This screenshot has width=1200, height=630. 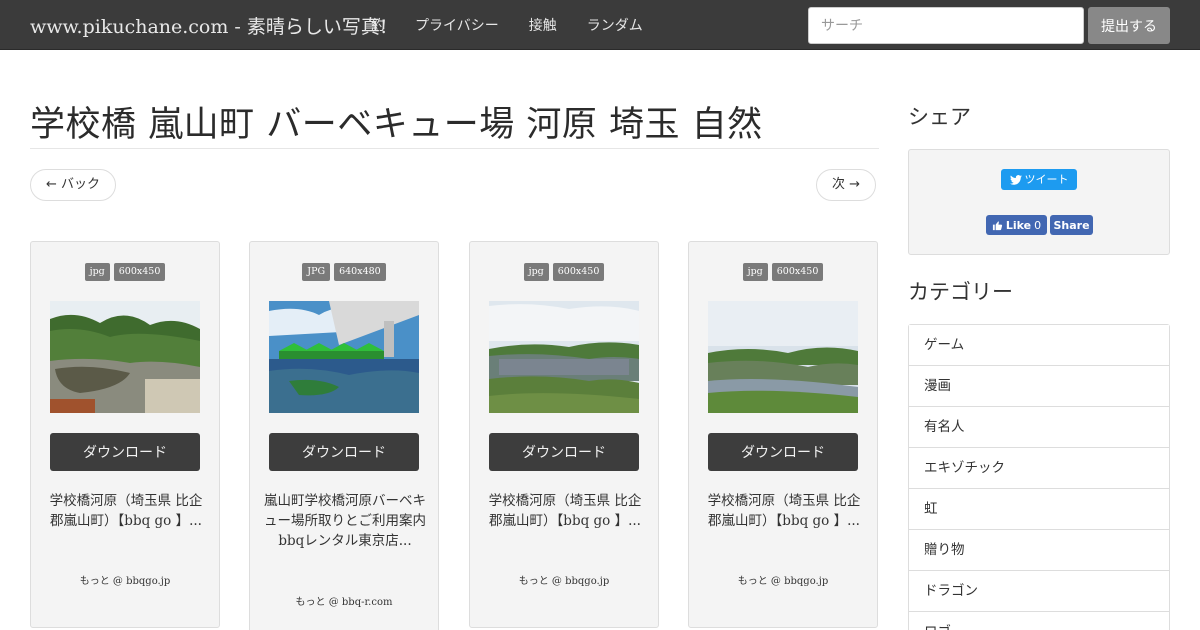 What do you see at coordinates (997, 225) in the screenshot?
I see `thumbs-up-icon` at bounding box center [997, 225].